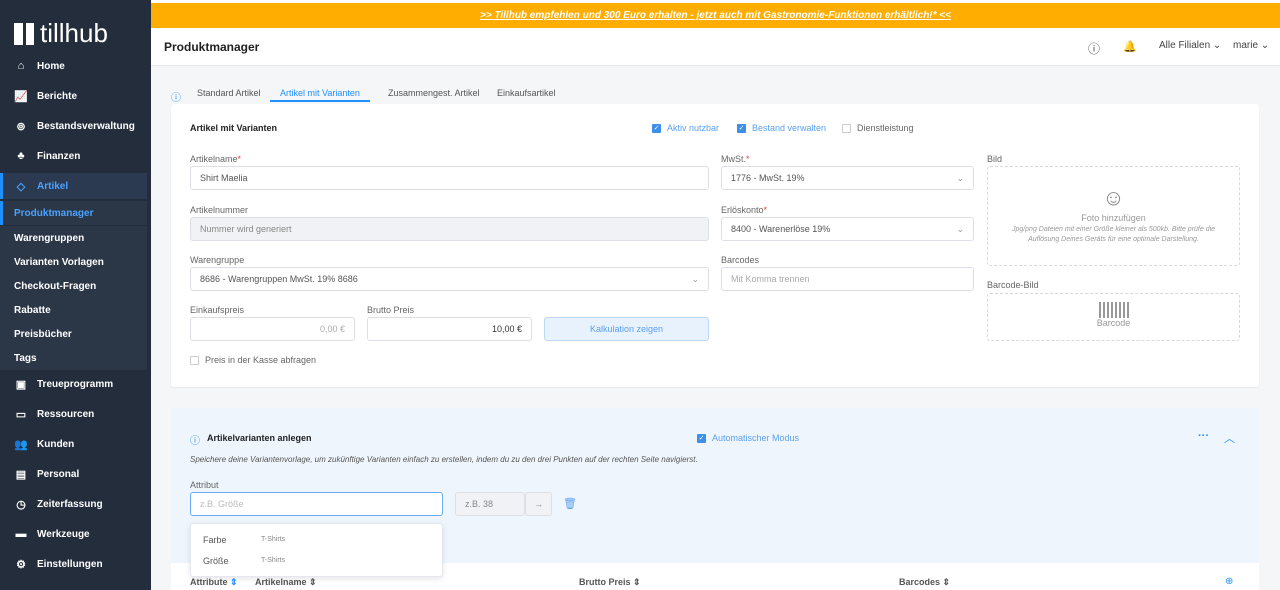 The width and height of the screenshot is (1280, 590). What do you see at coordinates (261, 360) in the screenshot?
I see `check-label: Preis in der Kasse abfragen` at bounding box center [261, 360].